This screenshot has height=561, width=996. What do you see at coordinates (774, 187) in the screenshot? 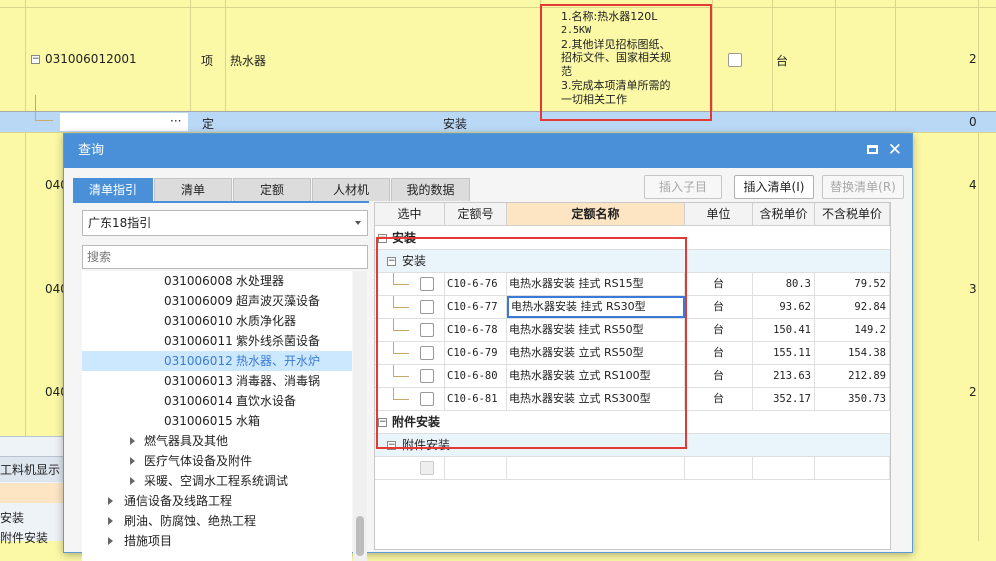
I see `insert-list-button: 插入清单(I)` at bounding box center [774, 187].